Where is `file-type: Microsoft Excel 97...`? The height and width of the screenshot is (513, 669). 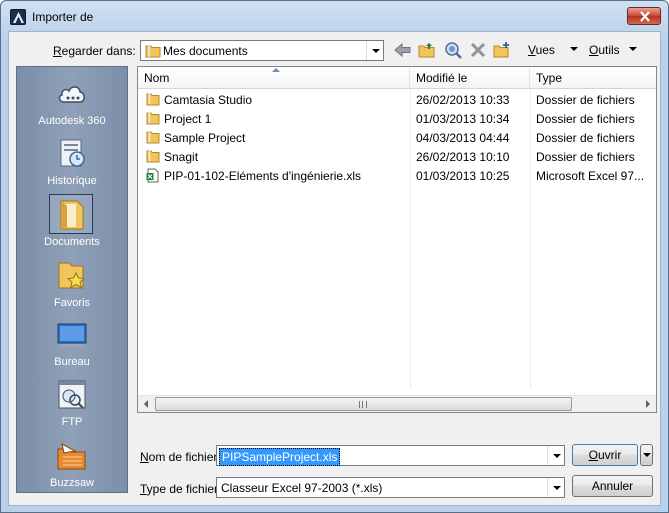 file-type: Microsoft Excel 97... is located at coordinates (590, 176).